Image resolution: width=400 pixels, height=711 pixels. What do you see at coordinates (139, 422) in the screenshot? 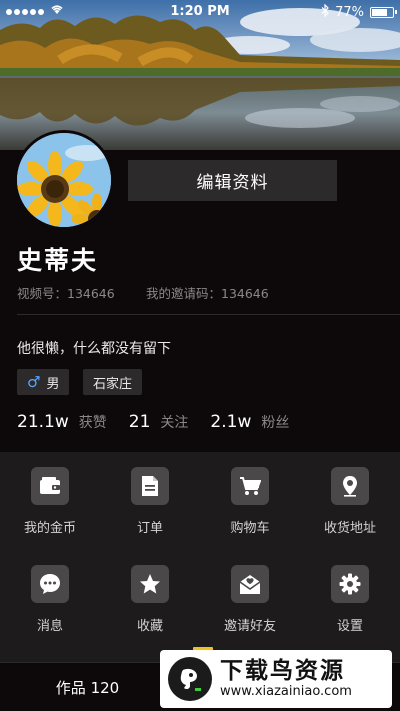
I see `stat-value: 21` at bounding box center [139, 422].